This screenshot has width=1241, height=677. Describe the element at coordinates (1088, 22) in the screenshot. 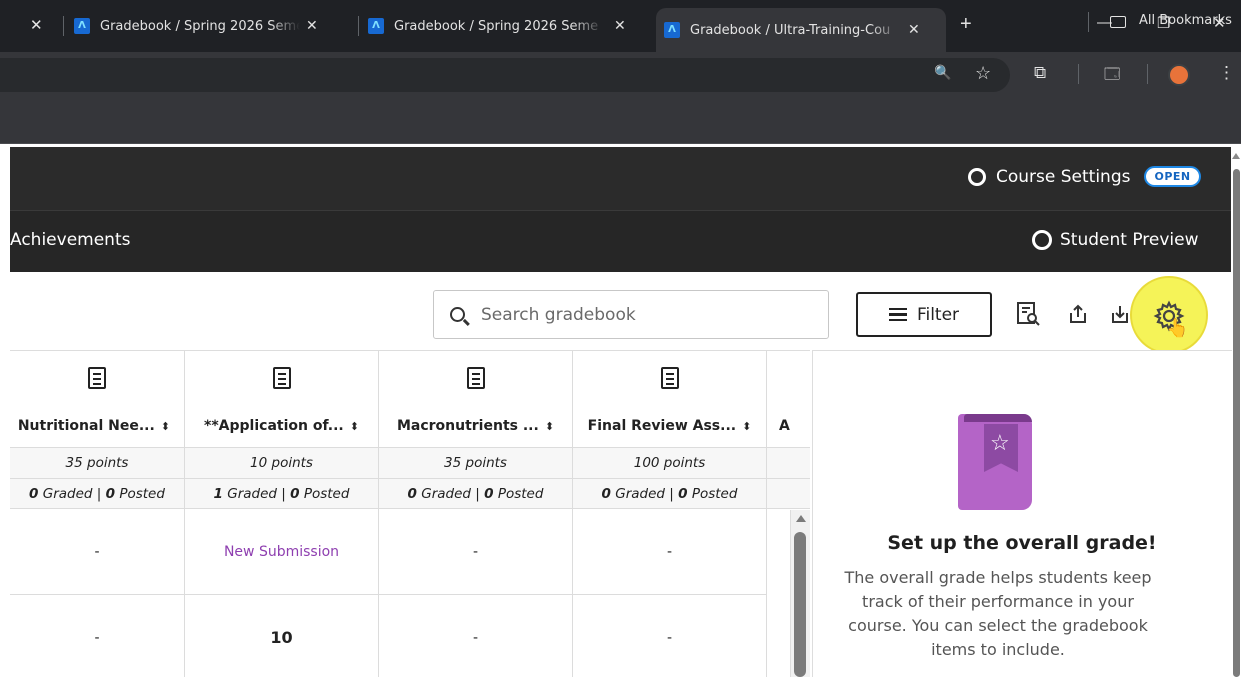

I see `bookmarks-separator` at that location.